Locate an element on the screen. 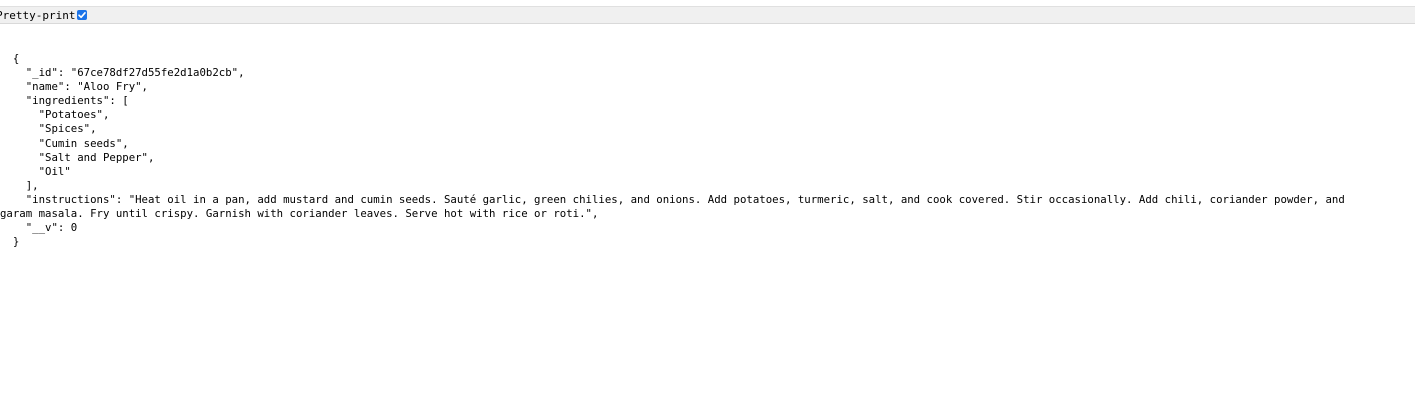 The height and width of the screenshot is (400, 1415). json-line-ingredient: "Oil" is located at coordinates (35, 171).